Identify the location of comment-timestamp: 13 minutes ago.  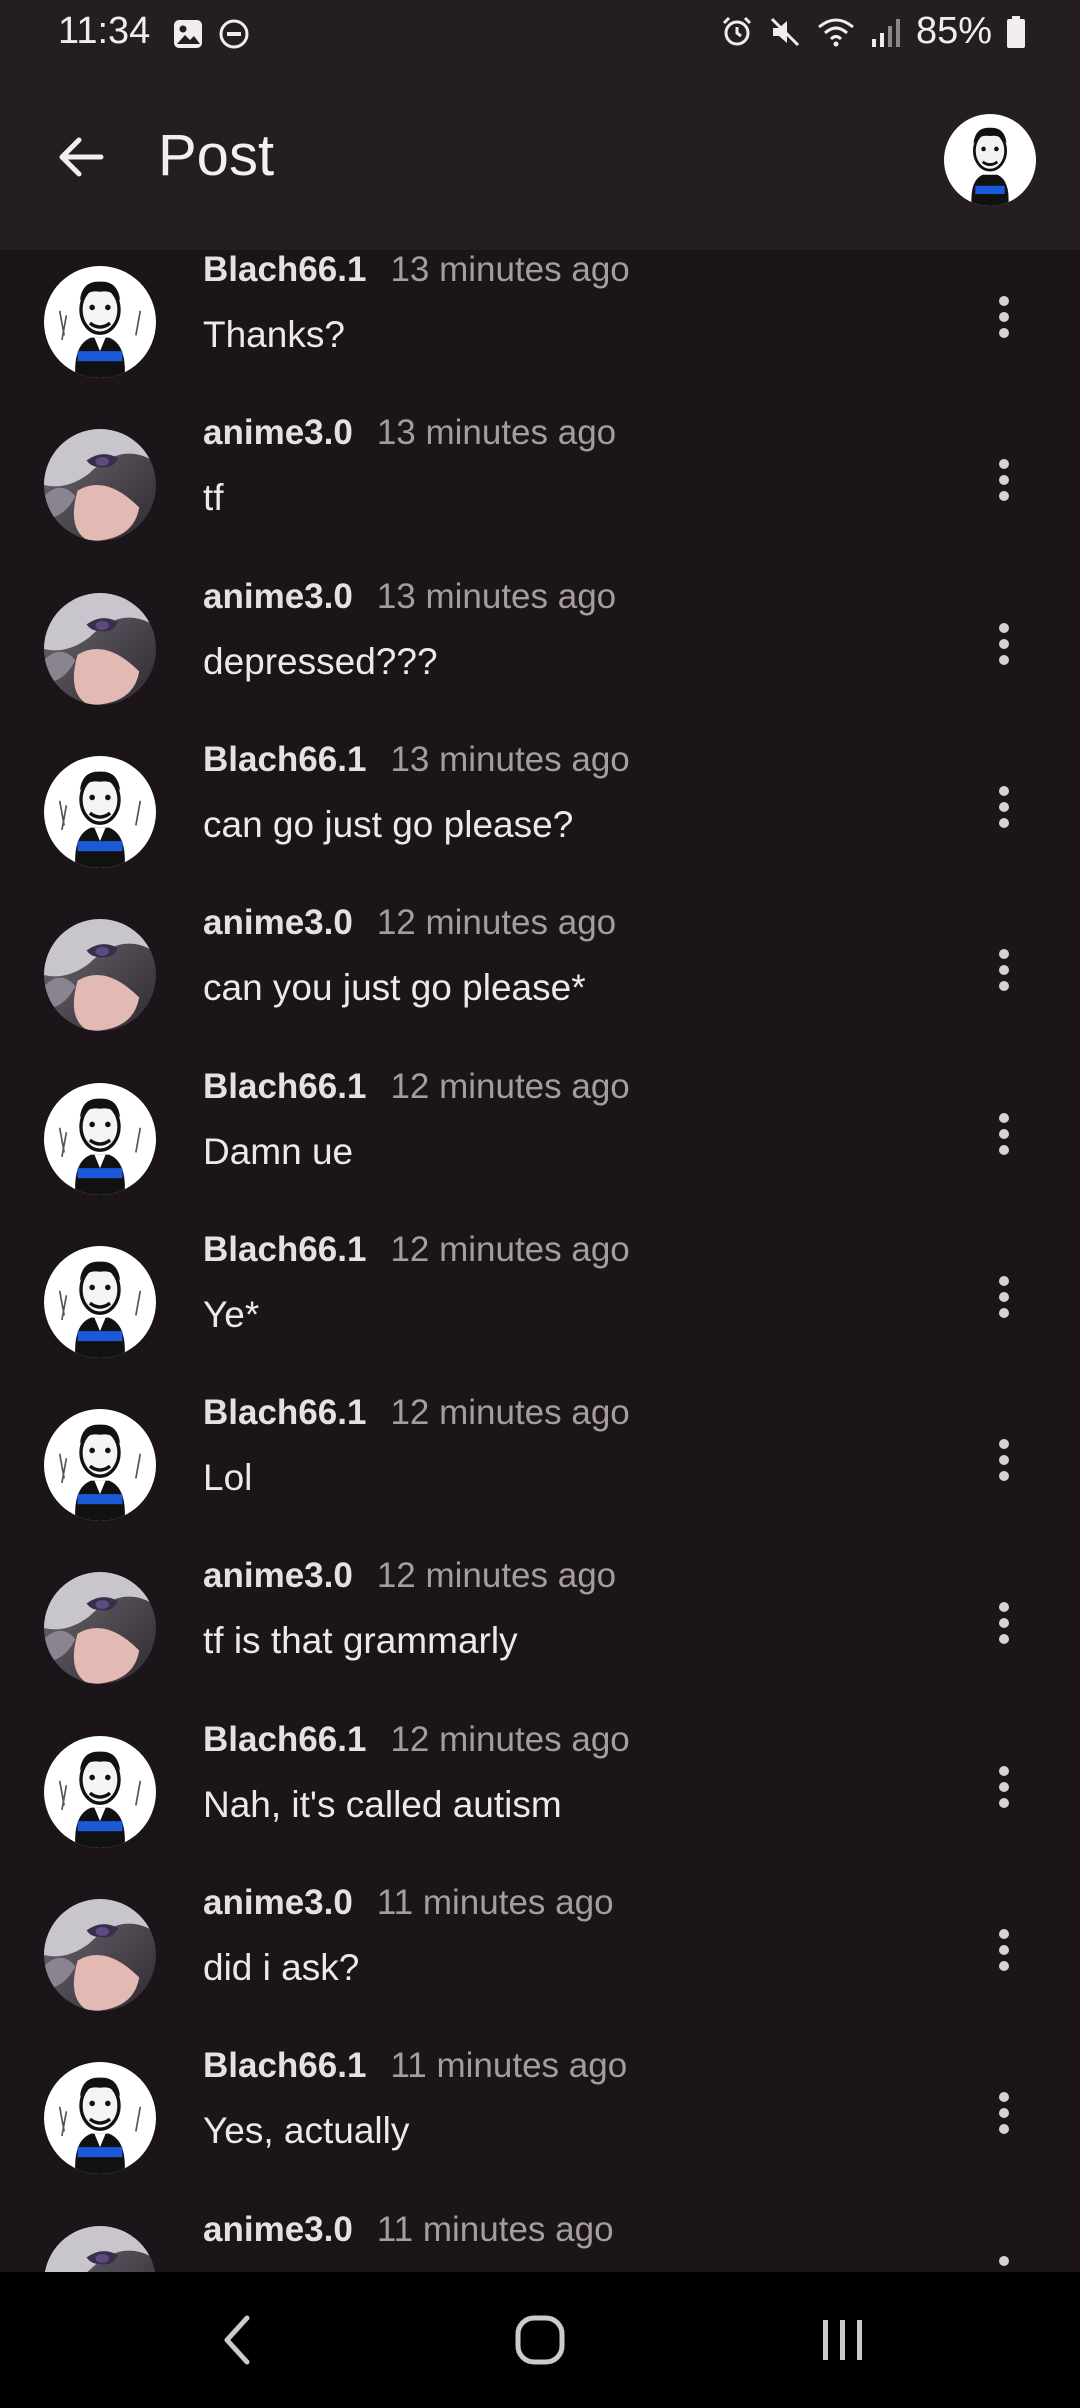
(510, 269).